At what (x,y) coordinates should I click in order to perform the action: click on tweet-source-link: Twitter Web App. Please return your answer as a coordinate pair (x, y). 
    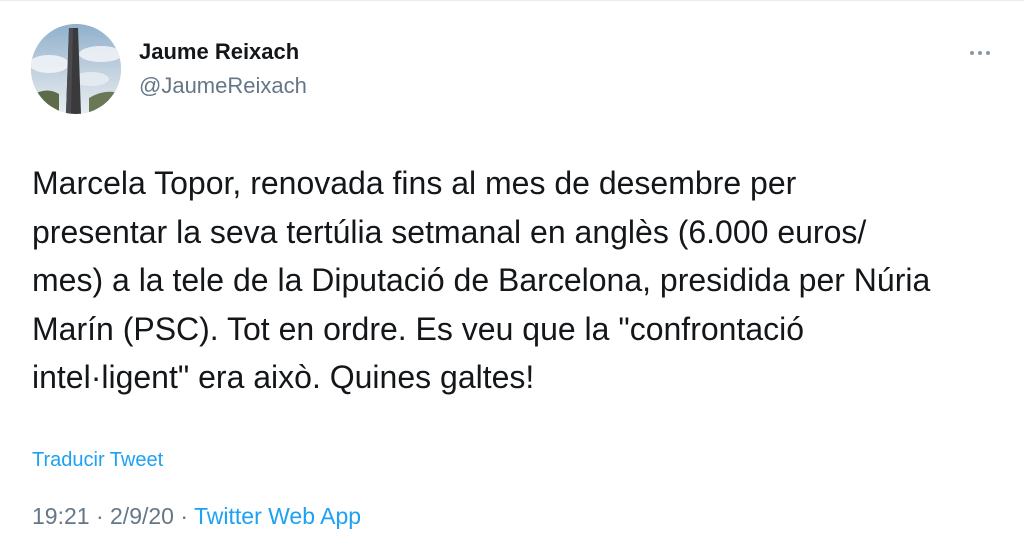
    Looking at the image, I should click on (277, 516).